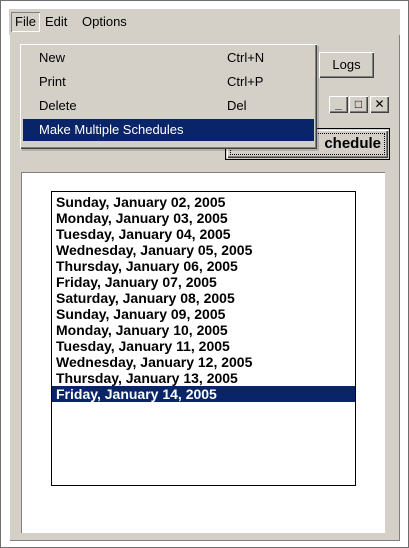  Describe the element at coordinates (352, 143) in the screenshot. I see `schedule-button-label: chedule` at that location.